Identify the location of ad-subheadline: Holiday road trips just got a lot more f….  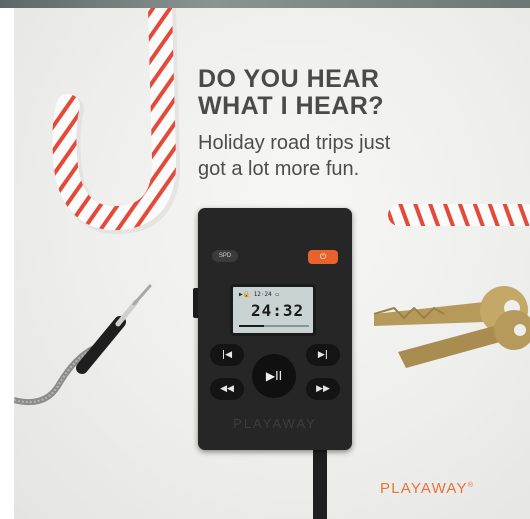
(294, 156).